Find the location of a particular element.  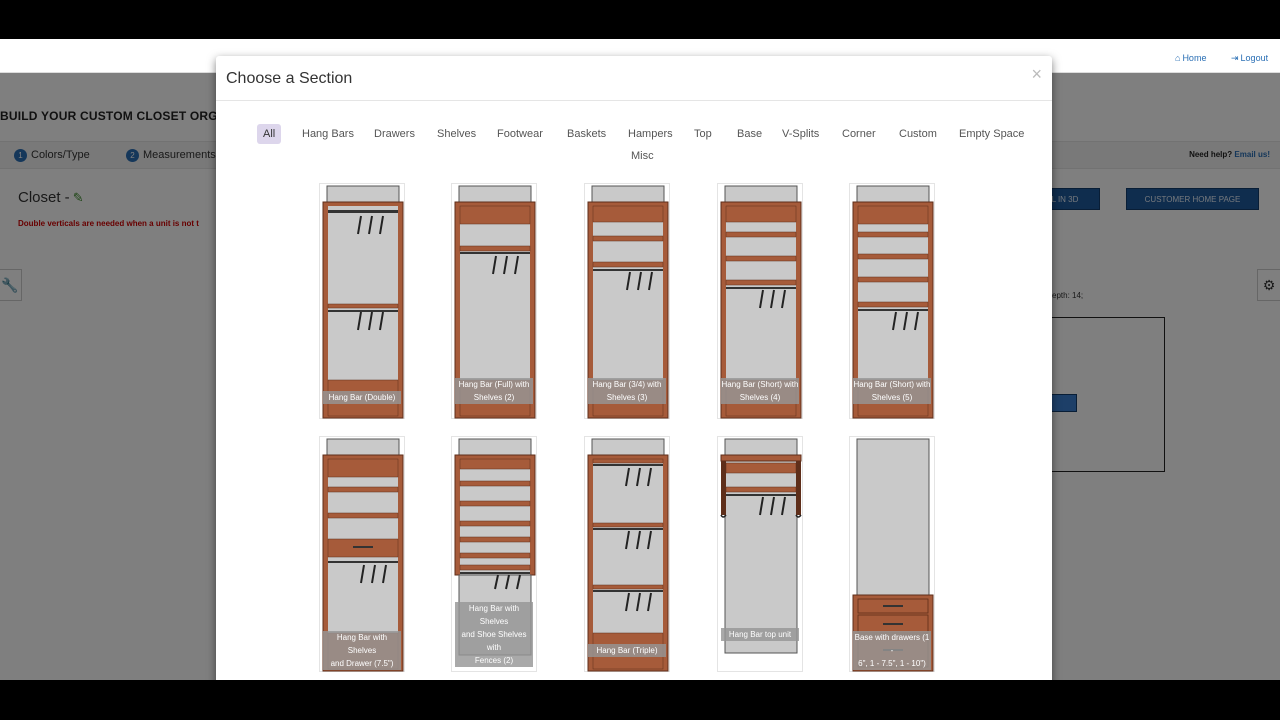

label-line: Hang Bar (Triple) is located at coordinates (627, 650).